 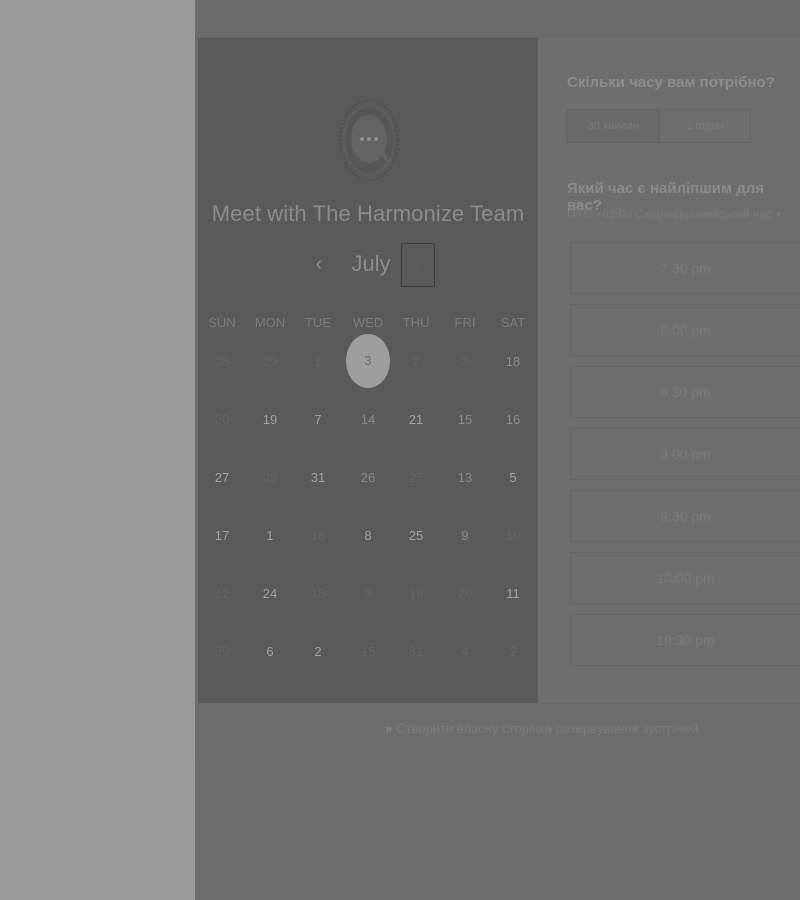 What do you see at coordinates (368, 536) in the screenshot?
I see `calendar-day: 8` at bounding box center [368, 536].